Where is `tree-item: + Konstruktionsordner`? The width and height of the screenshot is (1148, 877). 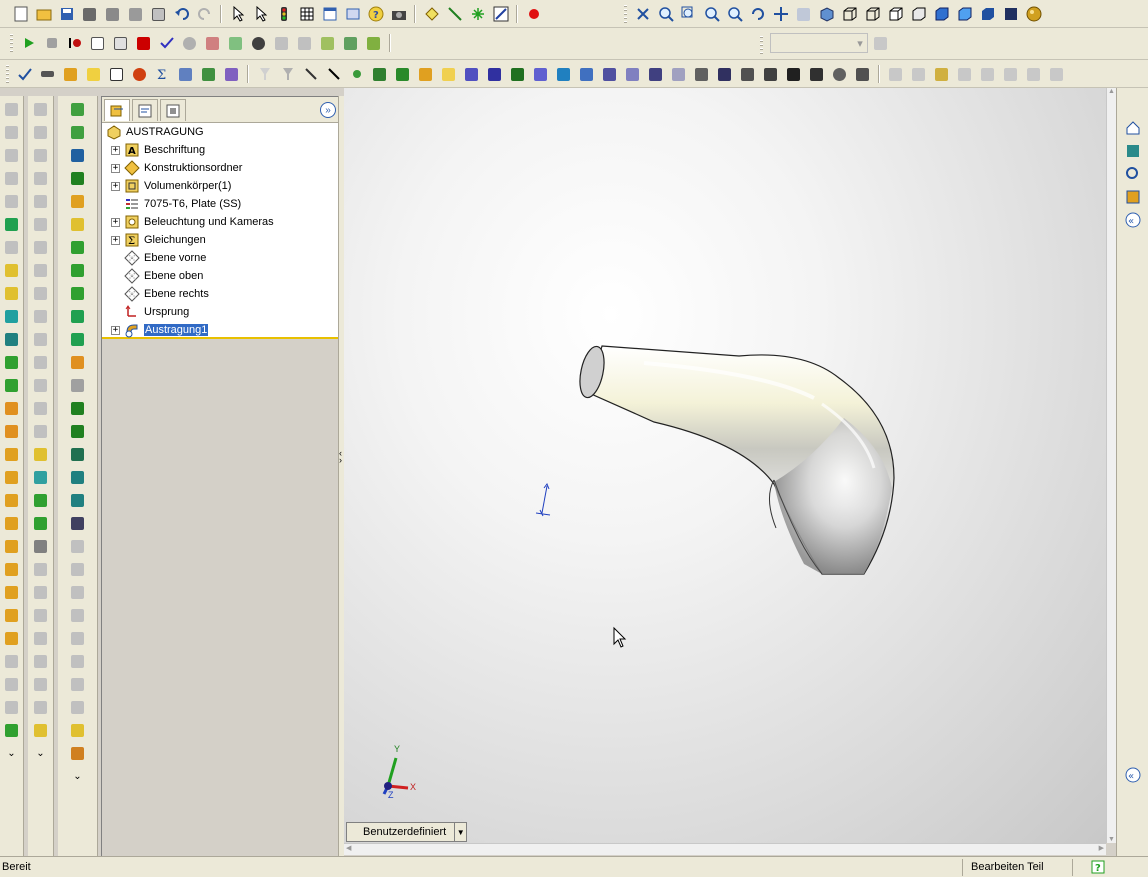
tree-item: + Konstruktionsordner is located at coordinates (172, 168).